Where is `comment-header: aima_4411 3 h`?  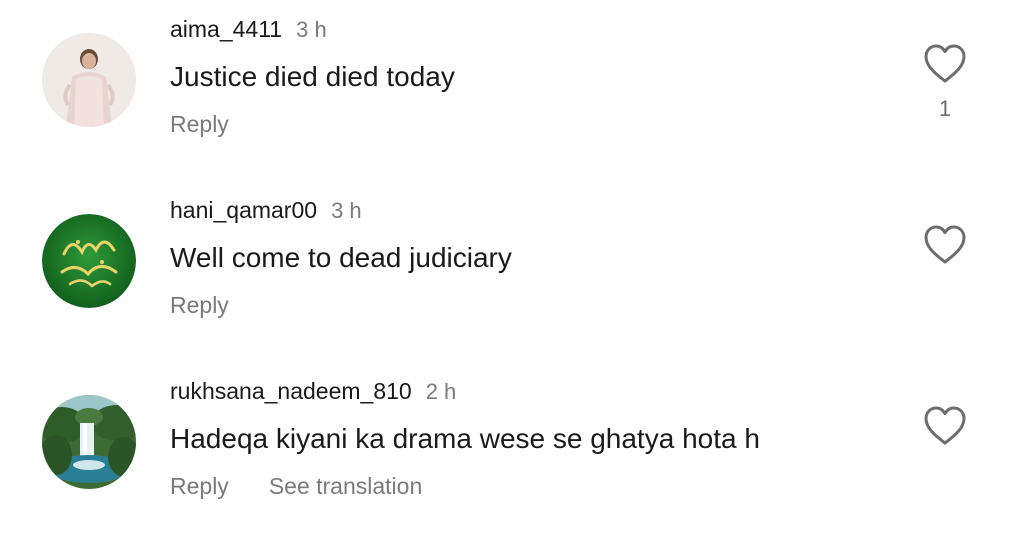 comment-header: aima_4411 3 h is located at coordinates (248, 31).